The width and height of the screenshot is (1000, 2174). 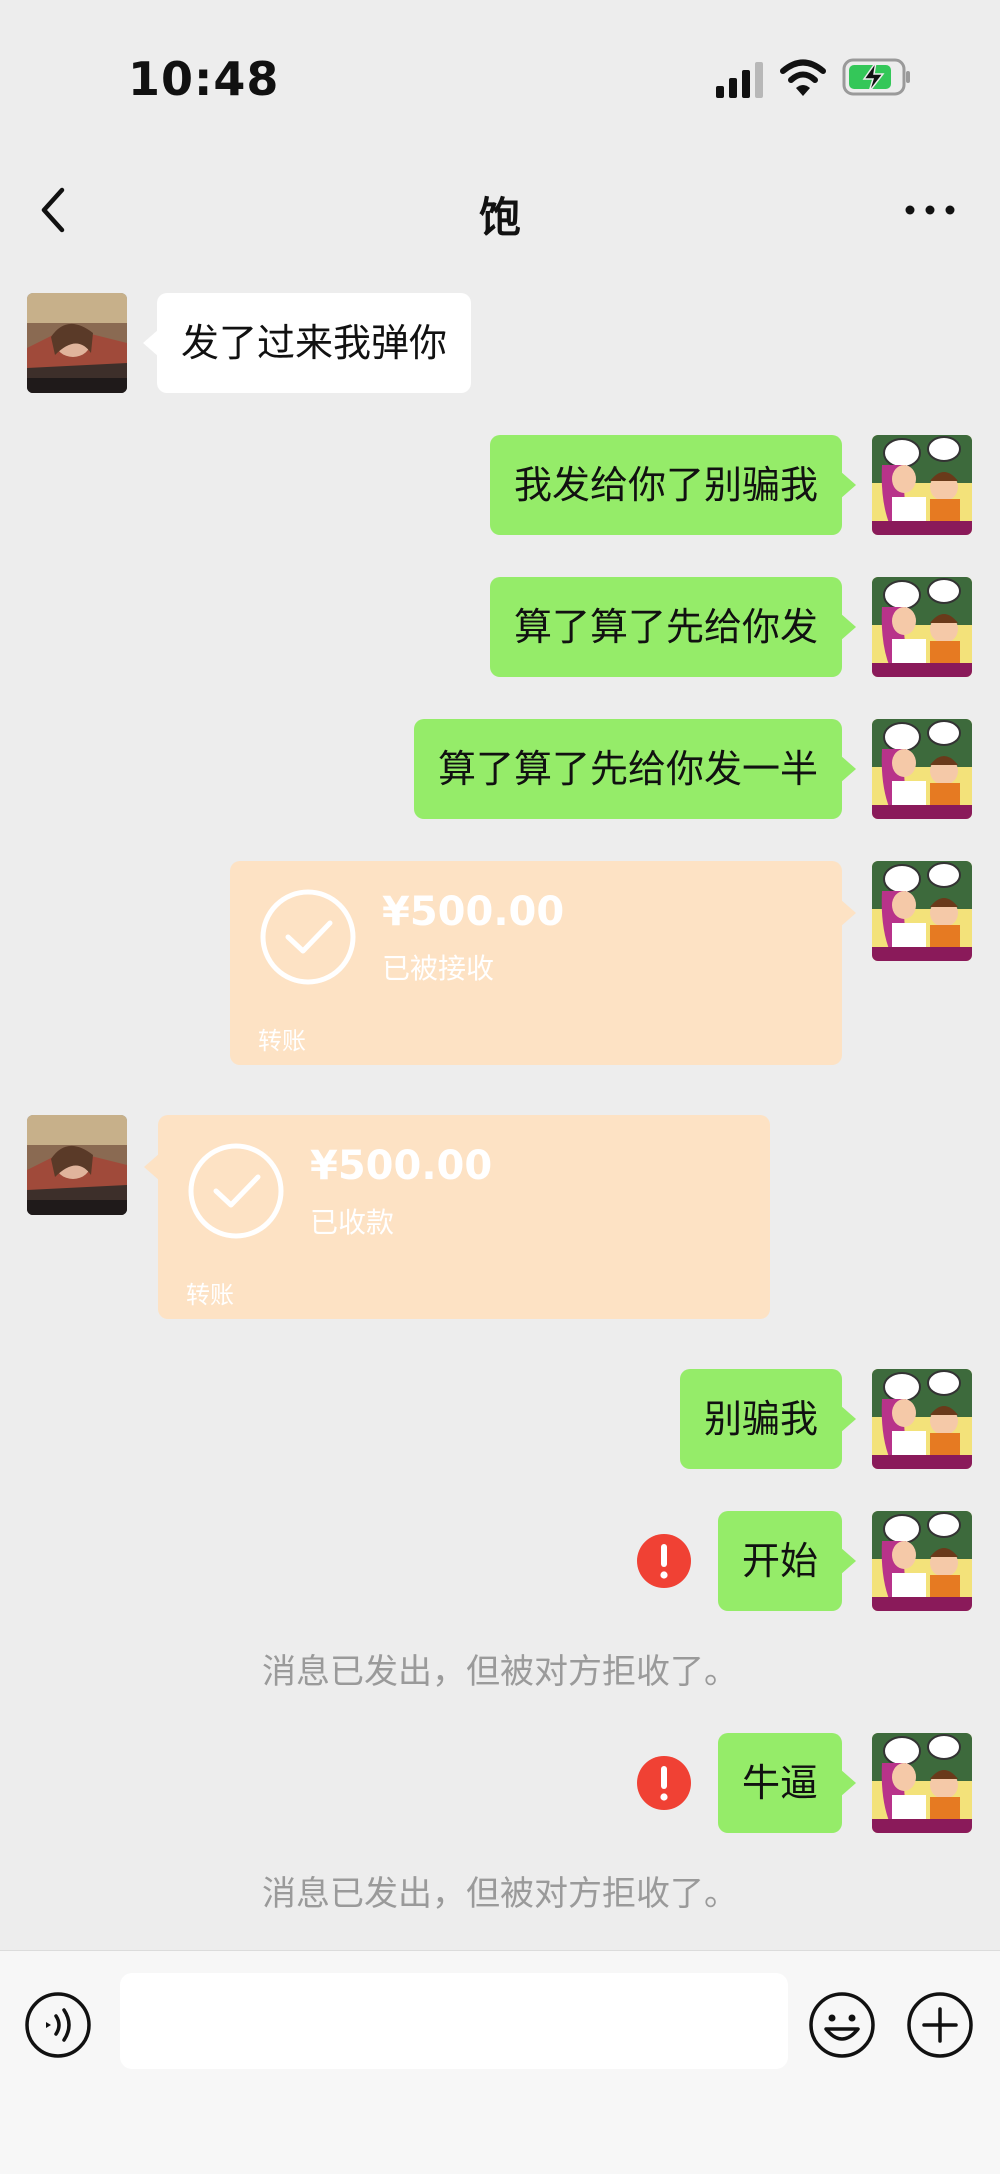 I want to click on transfer-card-sent: ¥500.00 已被接收 转账, so click(x=543, y=963).